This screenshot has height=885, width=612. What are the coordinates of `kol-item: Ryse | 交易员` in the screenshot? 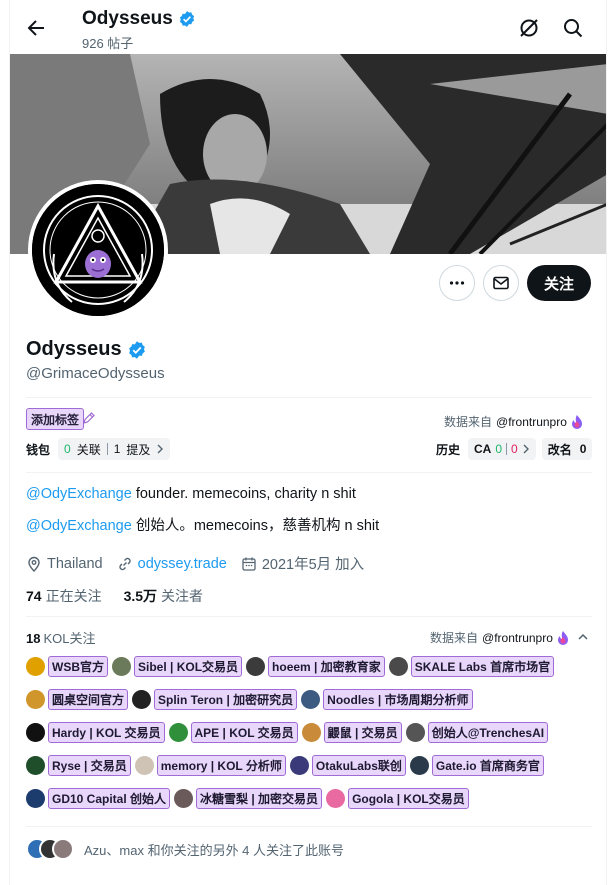 It's located at (78, 765).